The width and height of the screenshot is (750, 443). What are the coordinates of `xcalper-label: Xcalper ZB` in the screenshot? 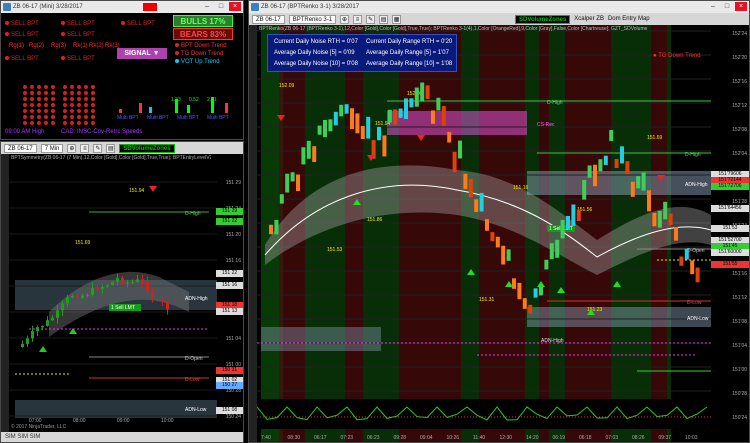 It's located at (589, 19).